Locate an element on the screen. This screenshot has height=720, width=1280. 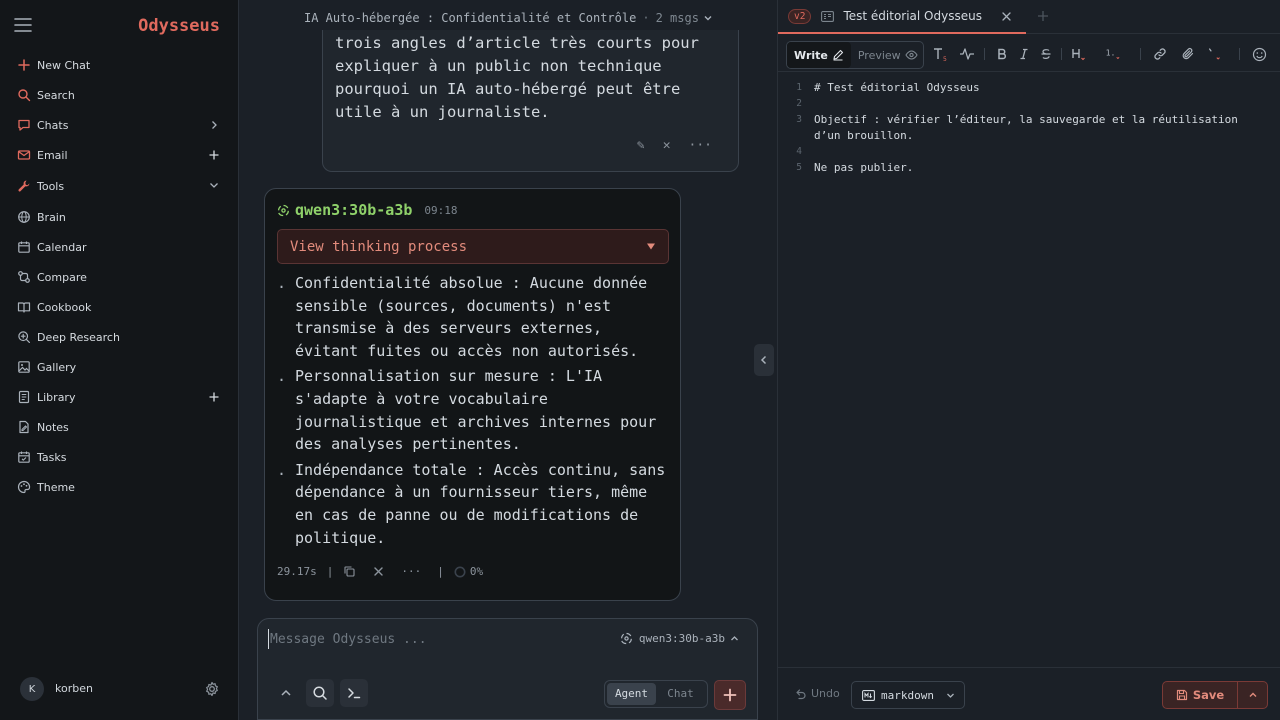
code-icon is located at coordinates (1215, 54).